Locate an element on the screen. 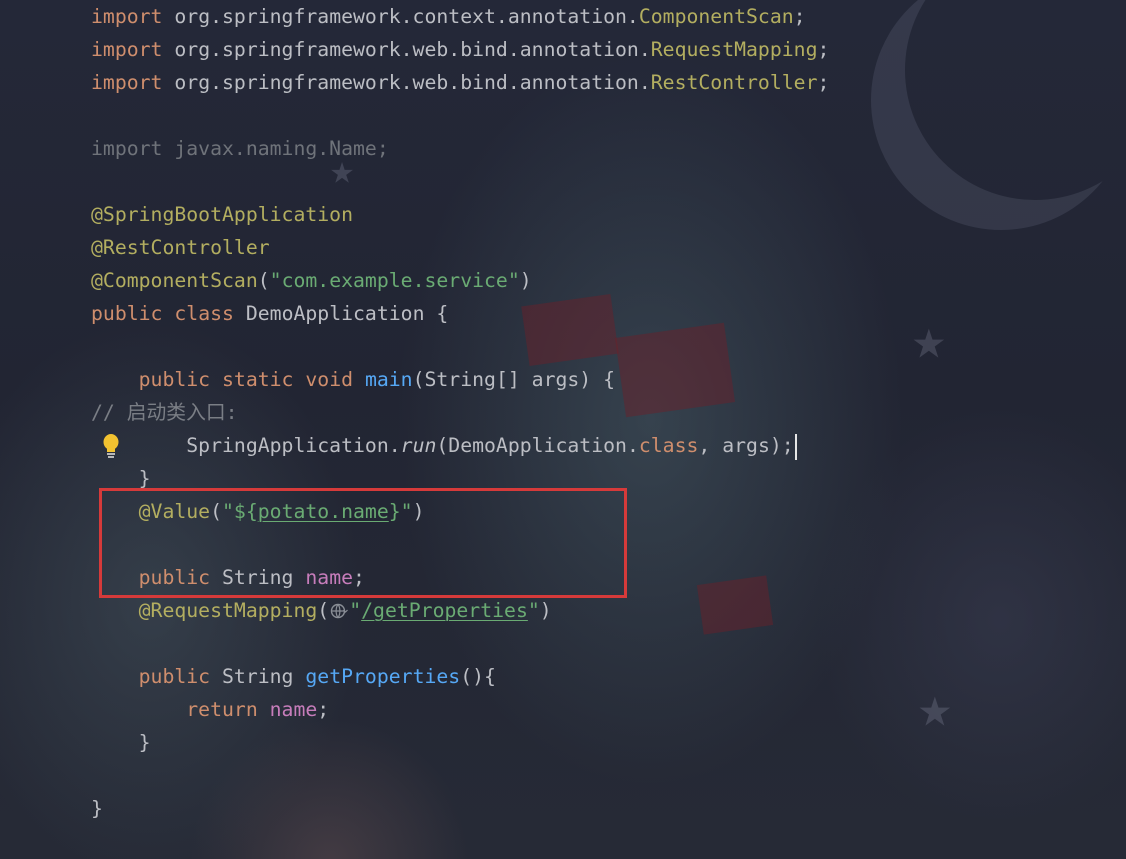 Image resolution: width=1126 pixels, height=859 pixels. code-token: , args); is located at coordinates (746, 445).